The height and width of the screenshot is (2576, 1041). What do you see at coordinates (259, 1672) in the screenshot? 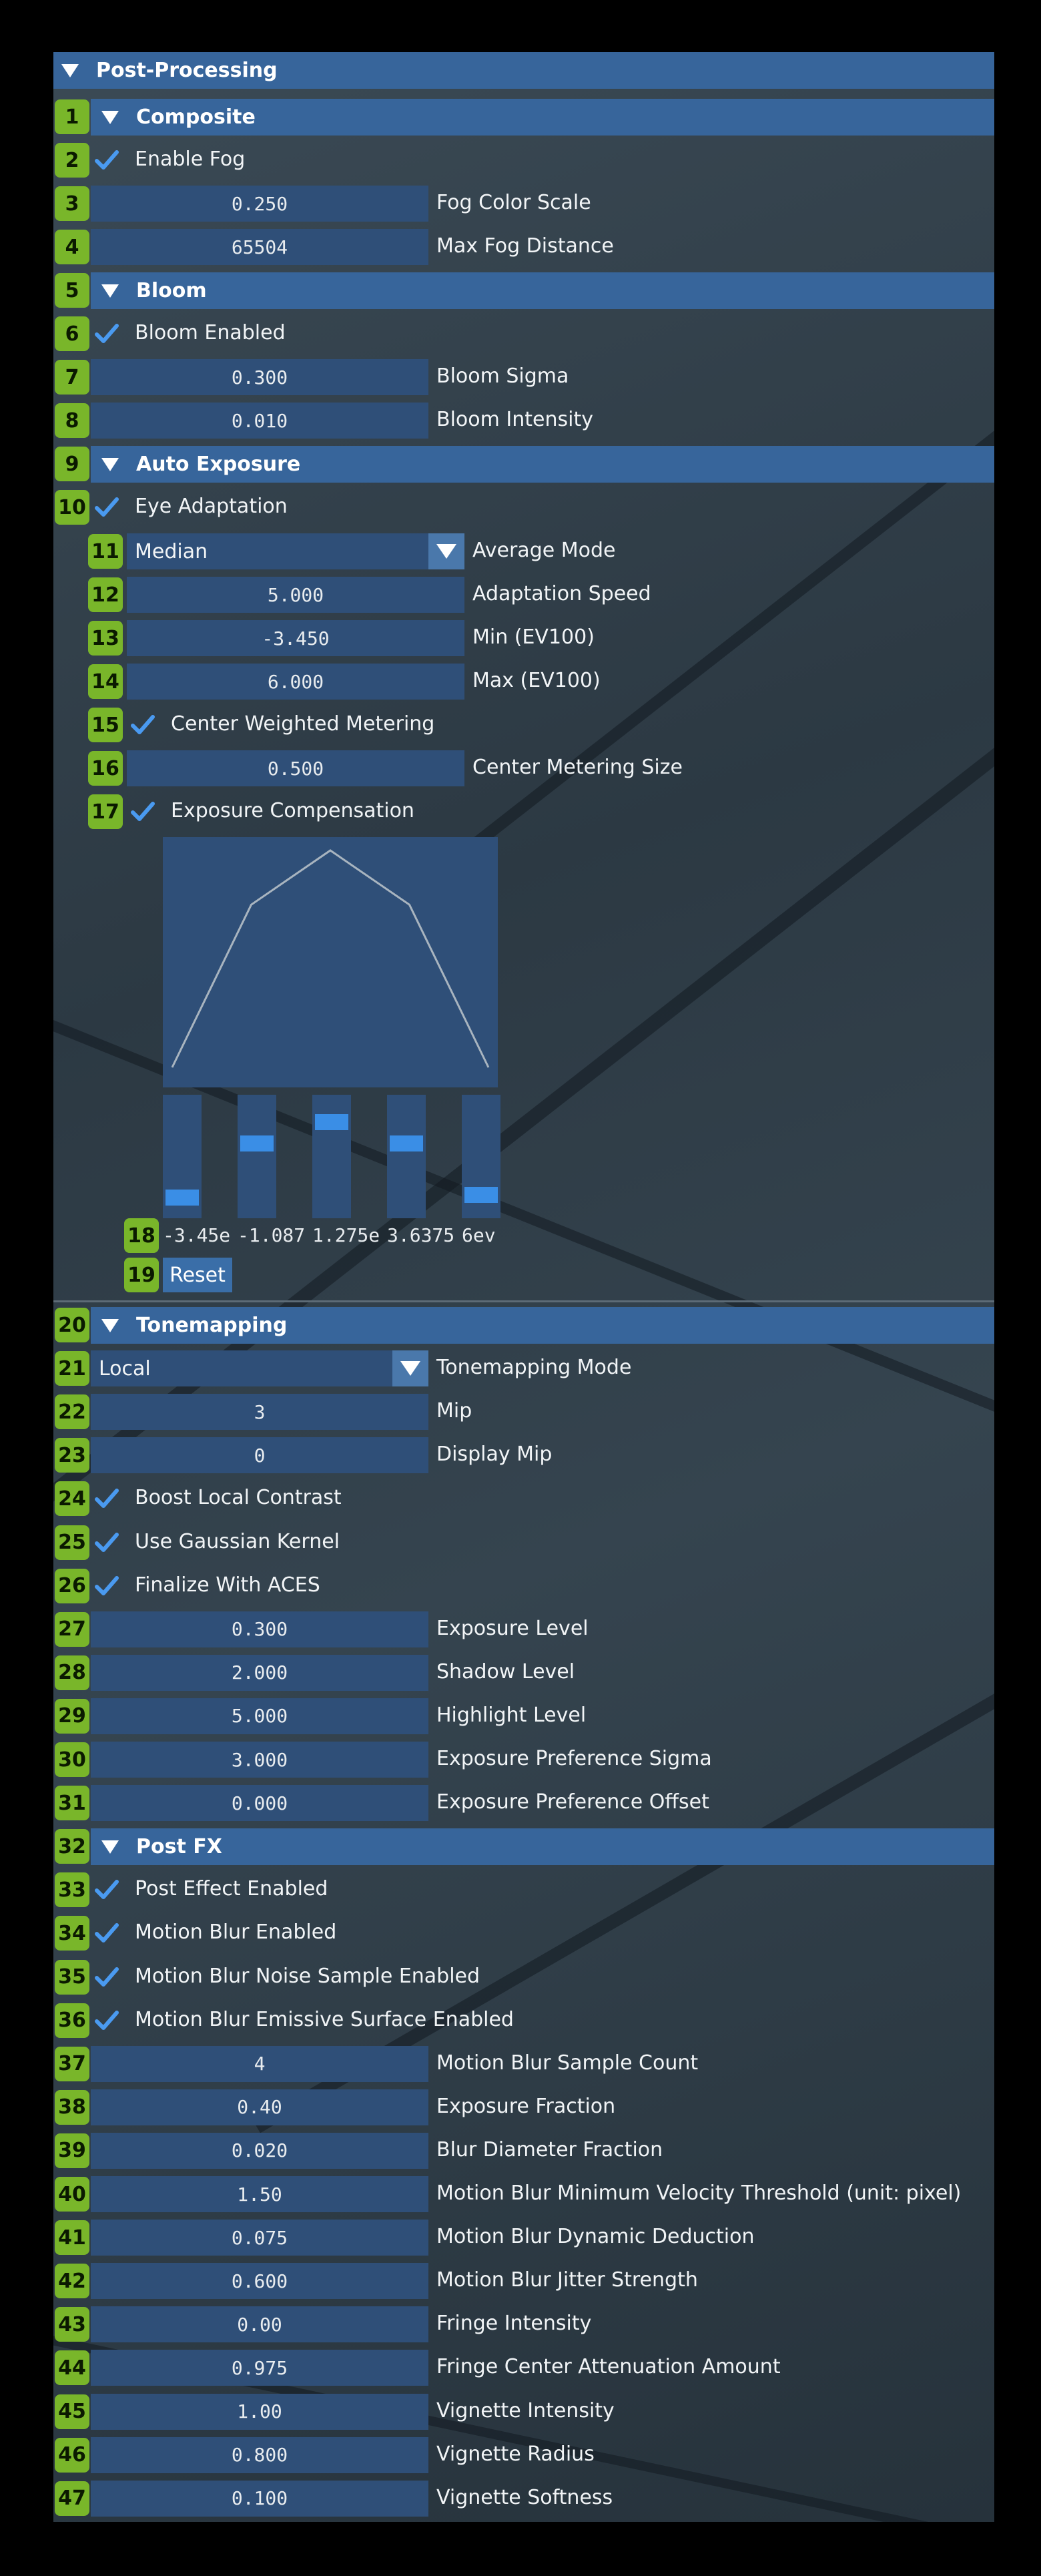
I see `value-input: 2.000` at bounding box center [259, 1672].